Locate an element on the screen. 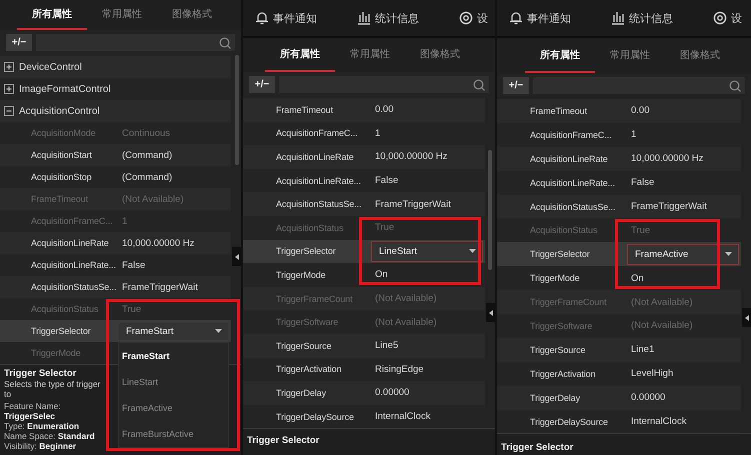 The height and width of the screenshot is (455, 751). description-text: Selects the type of trigger to is located at coordinates (53, 389).